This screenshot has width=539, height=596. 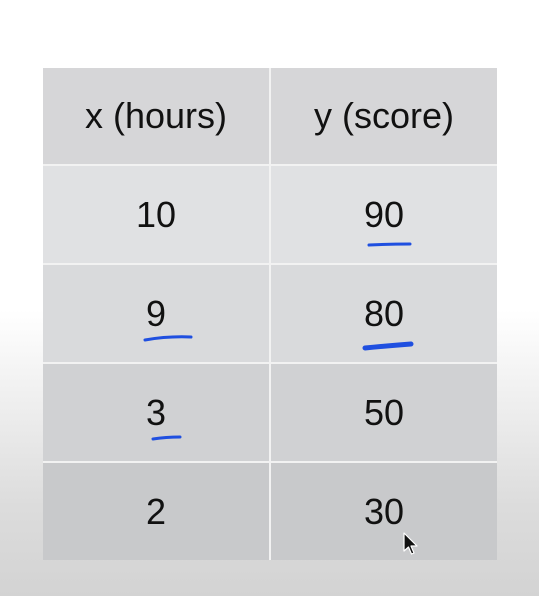 I want to click on column-header-x: x (hours), so click(x=157, y=117).